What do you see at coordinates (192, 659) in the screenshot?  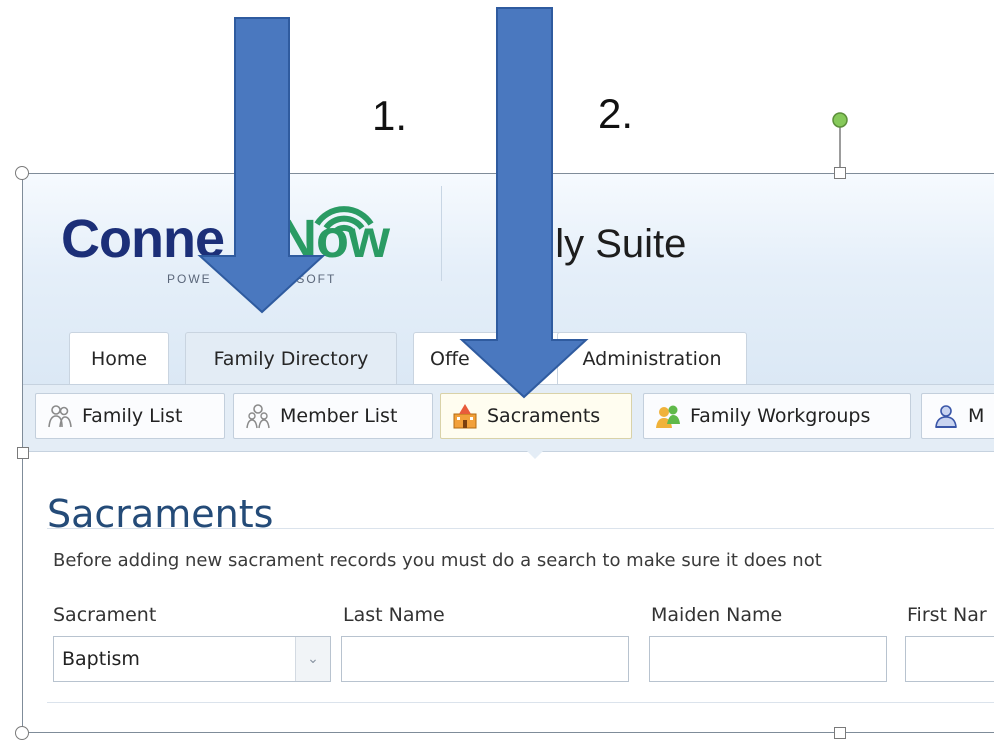 I see `sacrament-select: Baptism ⌄` at bounding box center [192, 659].